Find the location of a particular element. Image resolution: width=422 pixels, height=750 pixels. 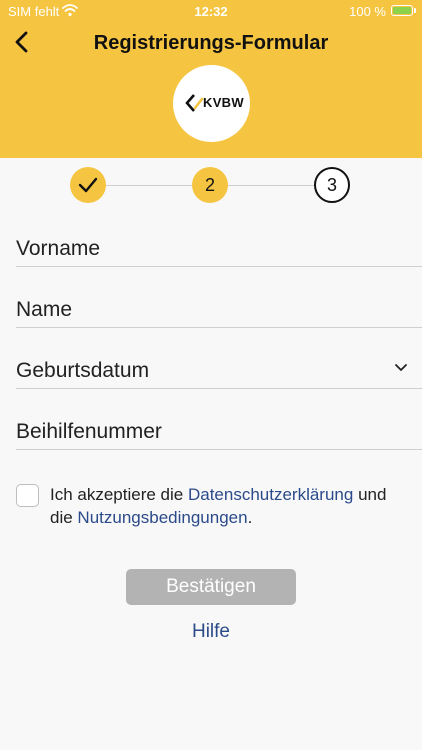

step-3-pending: 3 is located at coordinates (332, 185).